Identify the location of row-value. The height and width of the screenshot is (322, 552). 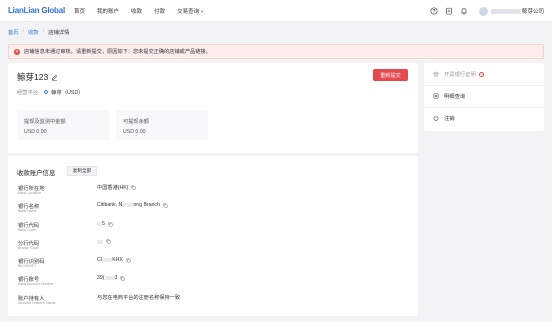
(104, 241).